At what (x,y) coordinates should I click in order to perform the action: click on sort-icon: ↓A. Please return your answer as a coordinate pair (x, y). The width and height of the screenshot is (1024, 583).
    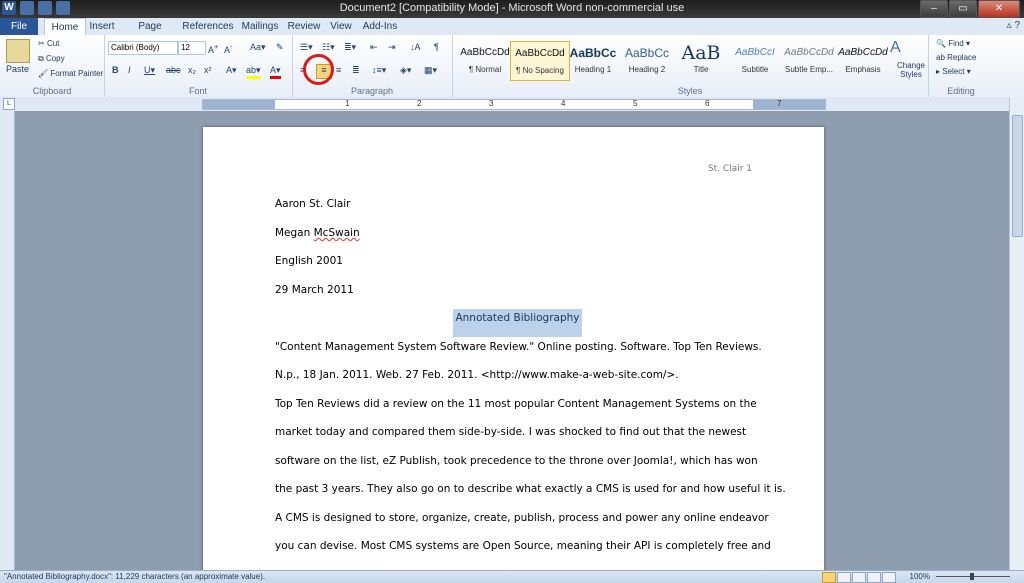
    Looking at the image, I should click on (415, 47).